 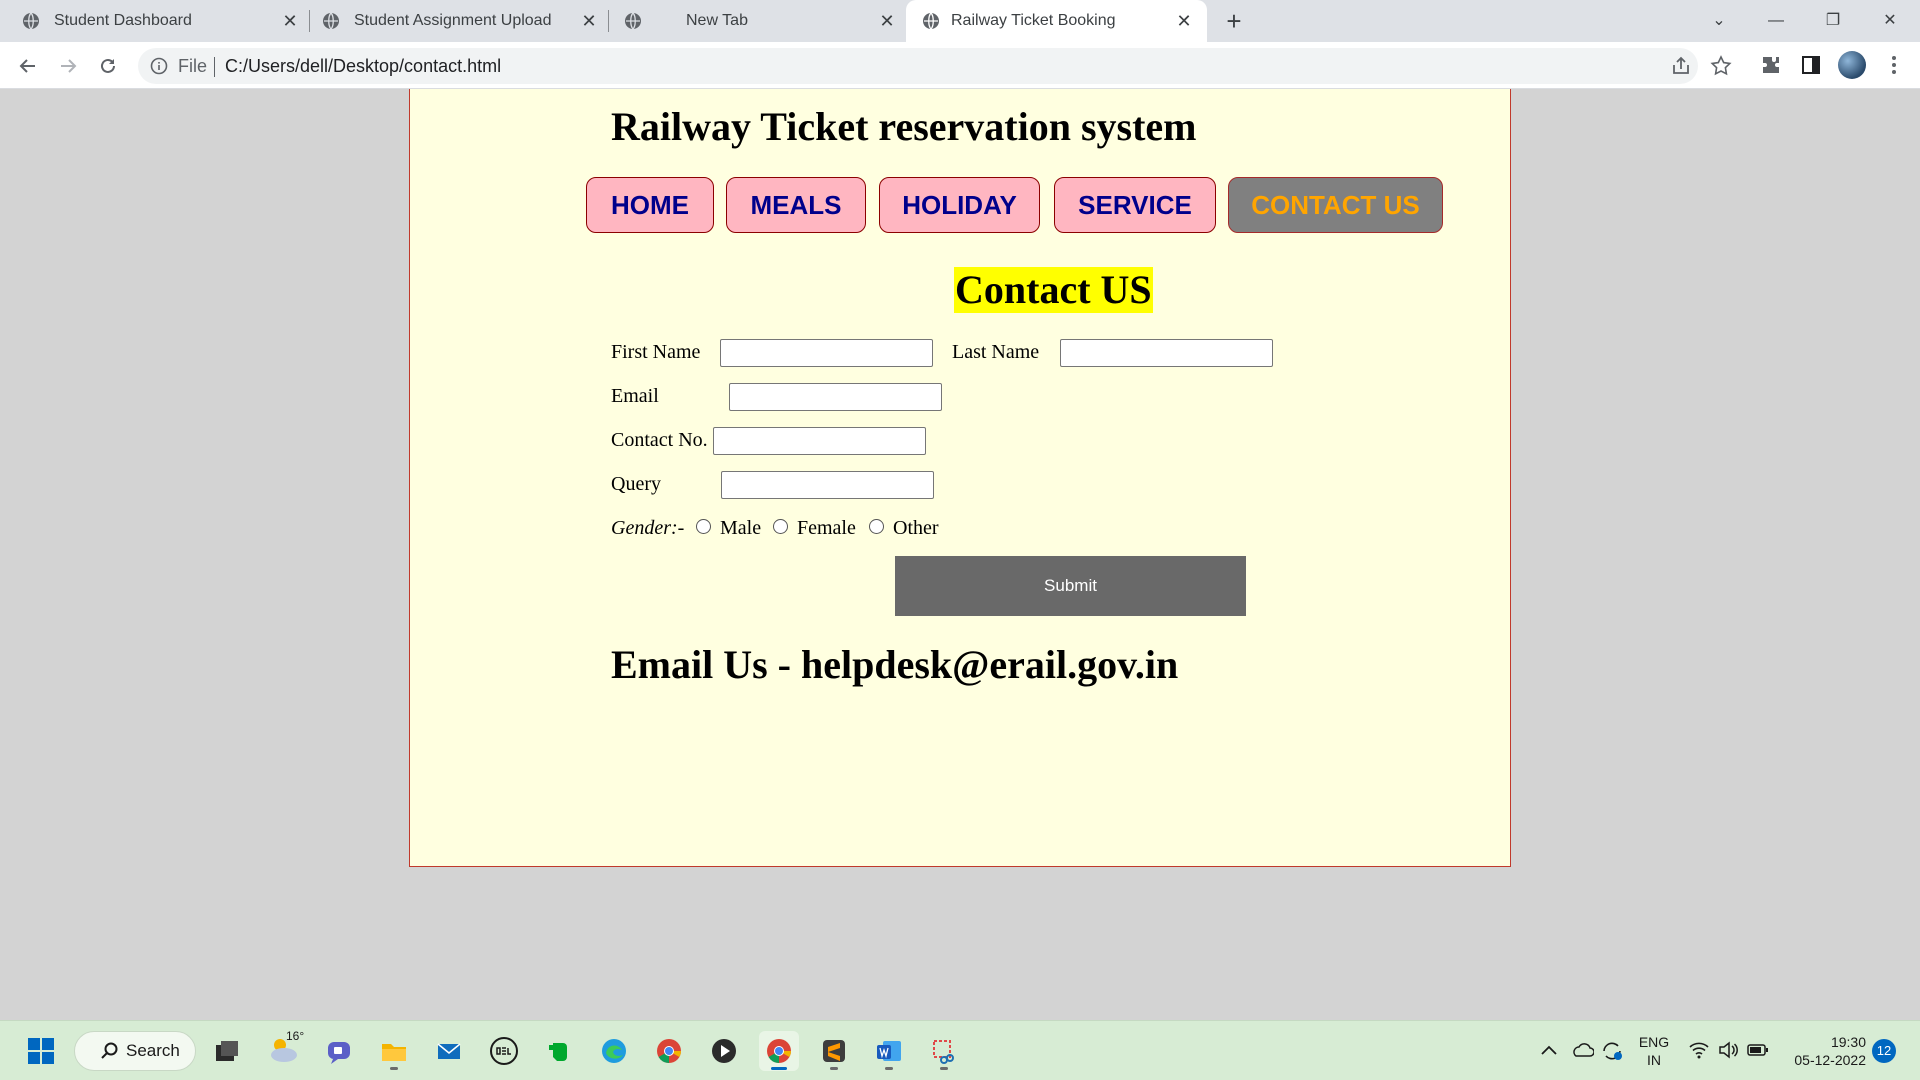 What do you see at coordinates (753, 21) in the screenshot?
I see `tab-new-tab: New Tab ✕` at bounding box center [753, 21].